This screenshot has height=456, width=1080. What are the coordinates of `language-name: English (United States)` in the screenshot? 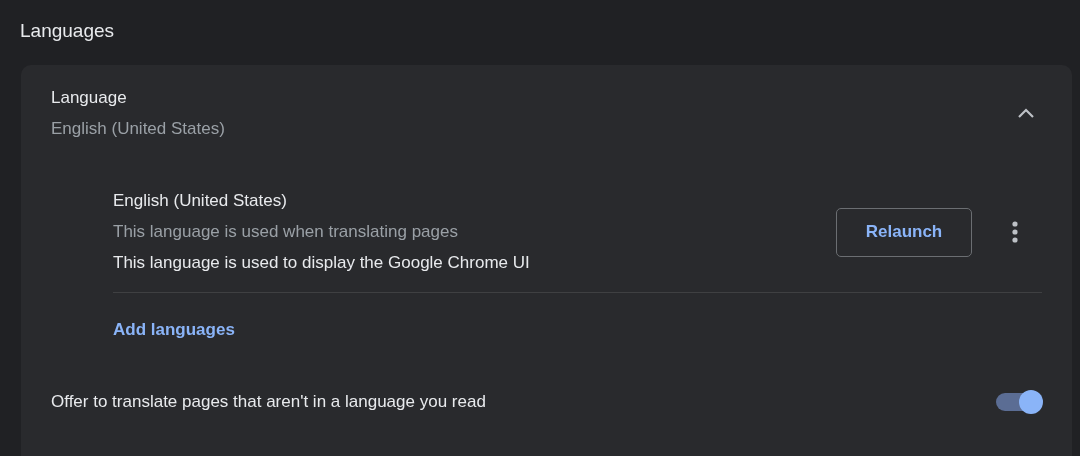 It's located at (200, 201).